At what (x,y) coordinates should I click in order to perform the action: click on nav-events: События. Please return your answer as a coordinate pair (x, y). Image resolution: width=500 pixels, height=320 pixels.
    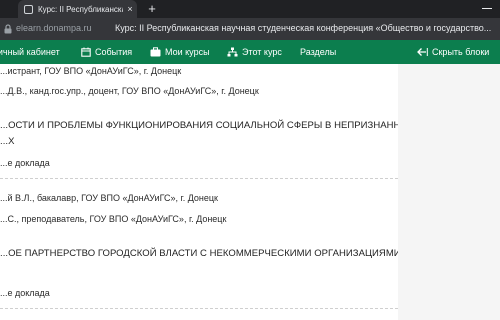
    Looking at the image, I should click on (106, 52).